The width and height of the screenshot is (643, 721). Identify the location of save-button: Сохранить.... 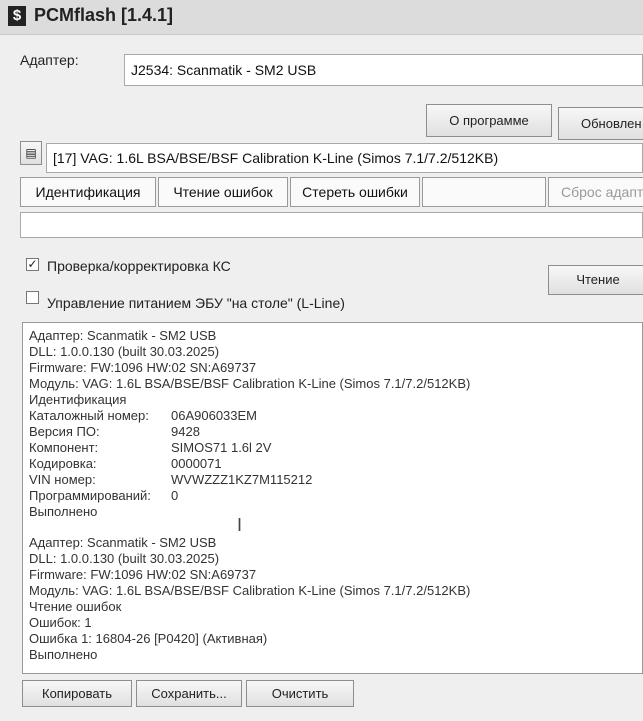
(189, 693).